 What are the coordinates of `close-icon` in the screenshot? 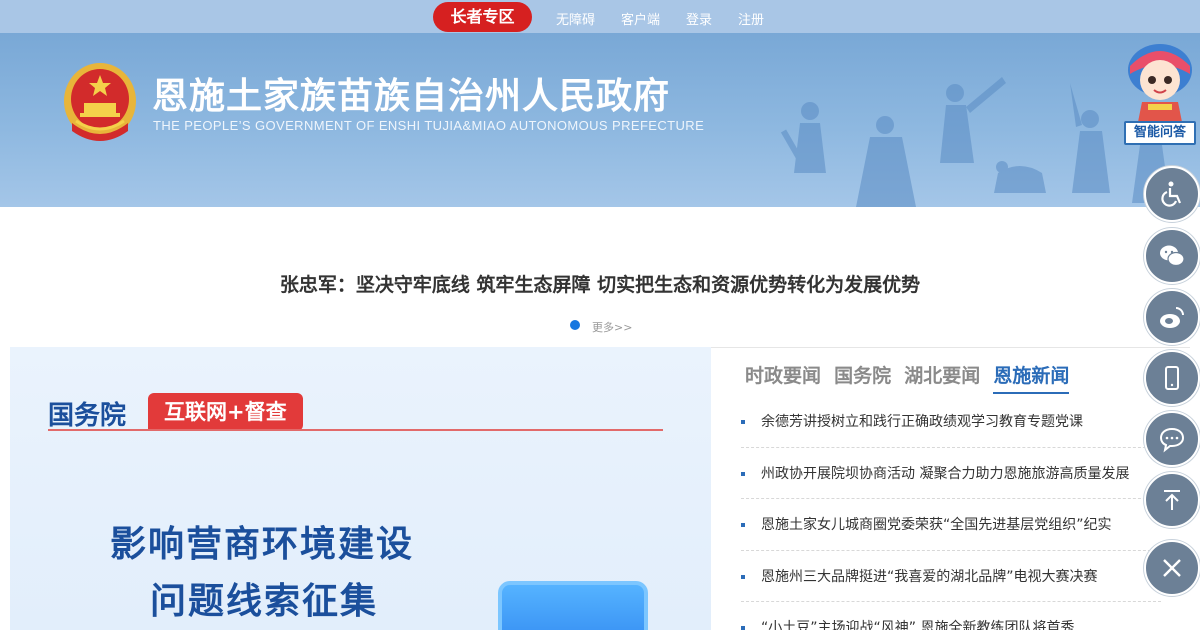 It's located at (1172, 568).